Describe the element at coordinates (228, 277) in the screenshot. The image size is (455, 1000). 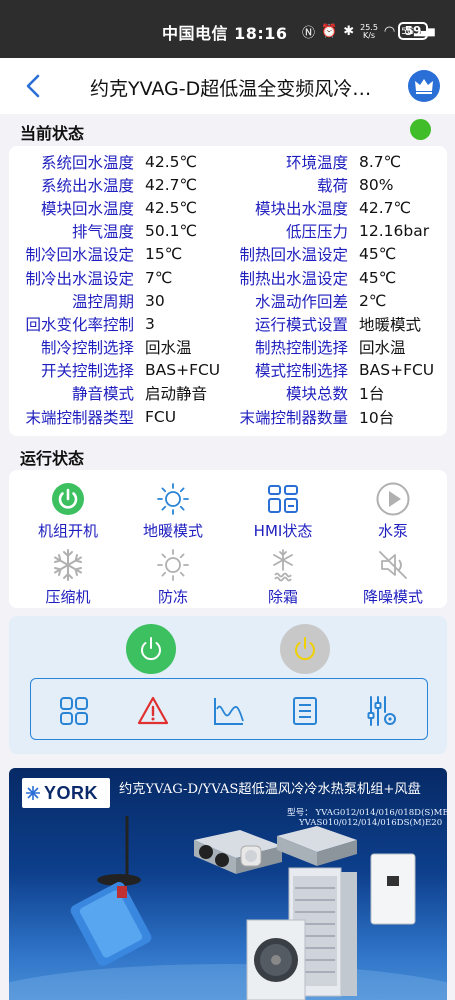
I see `param-row: 制冷出水温设定 7℃ 制热出水温设定 45℃` at that location.